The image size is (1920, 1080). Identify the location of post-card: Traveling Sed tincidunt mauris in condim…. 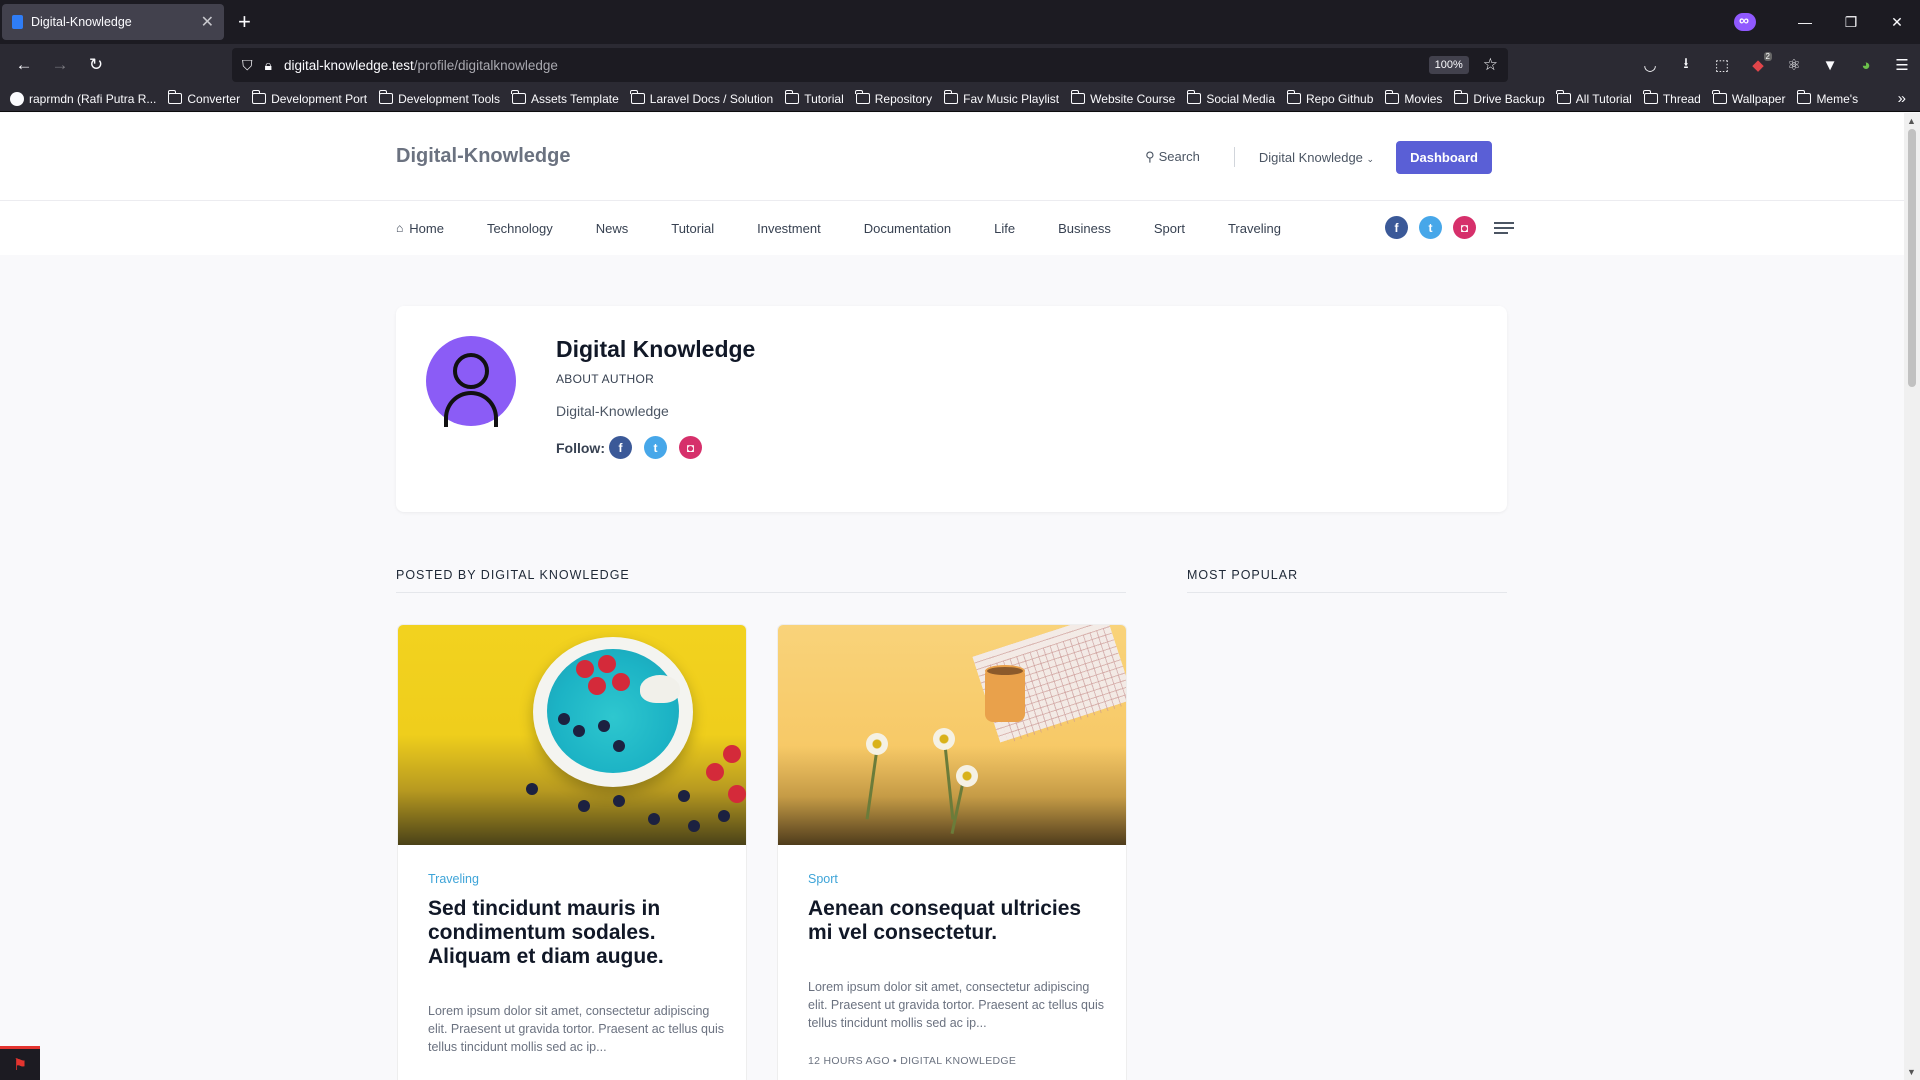
(572, 852).